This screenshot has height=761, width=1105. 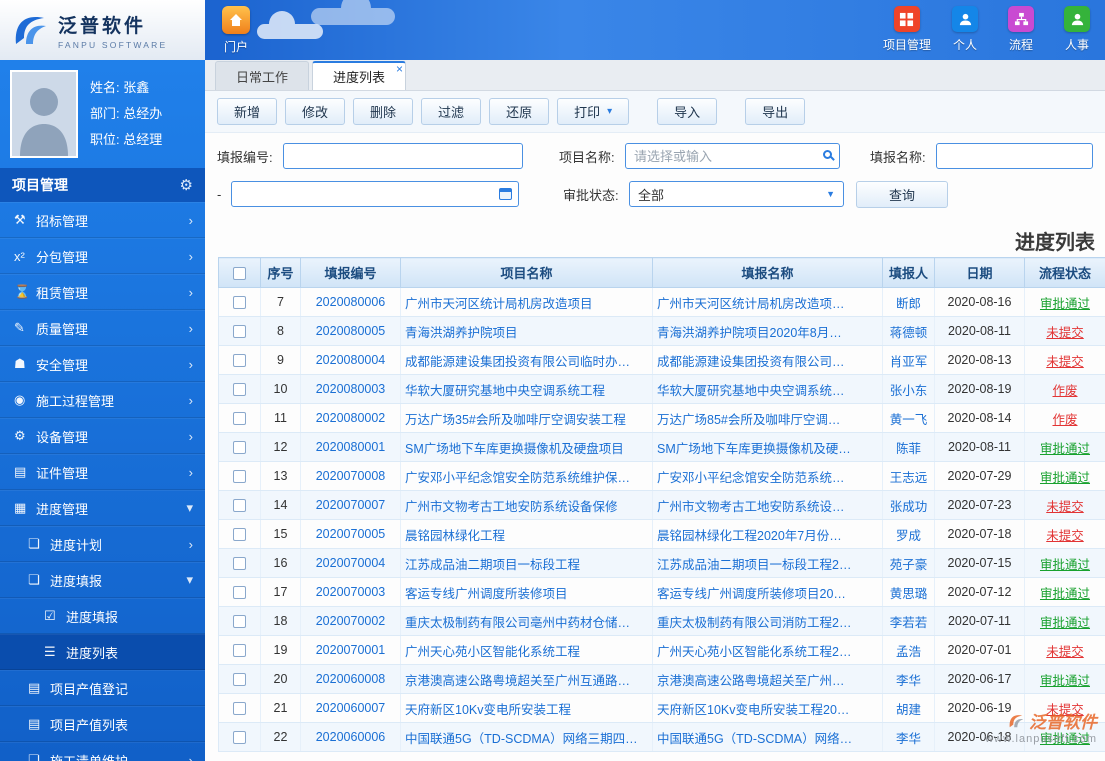 What do you see at coordinates (687, 111) in the screenshot?
I see `toolbar-button: 导入` at bounding box center [687, 111].